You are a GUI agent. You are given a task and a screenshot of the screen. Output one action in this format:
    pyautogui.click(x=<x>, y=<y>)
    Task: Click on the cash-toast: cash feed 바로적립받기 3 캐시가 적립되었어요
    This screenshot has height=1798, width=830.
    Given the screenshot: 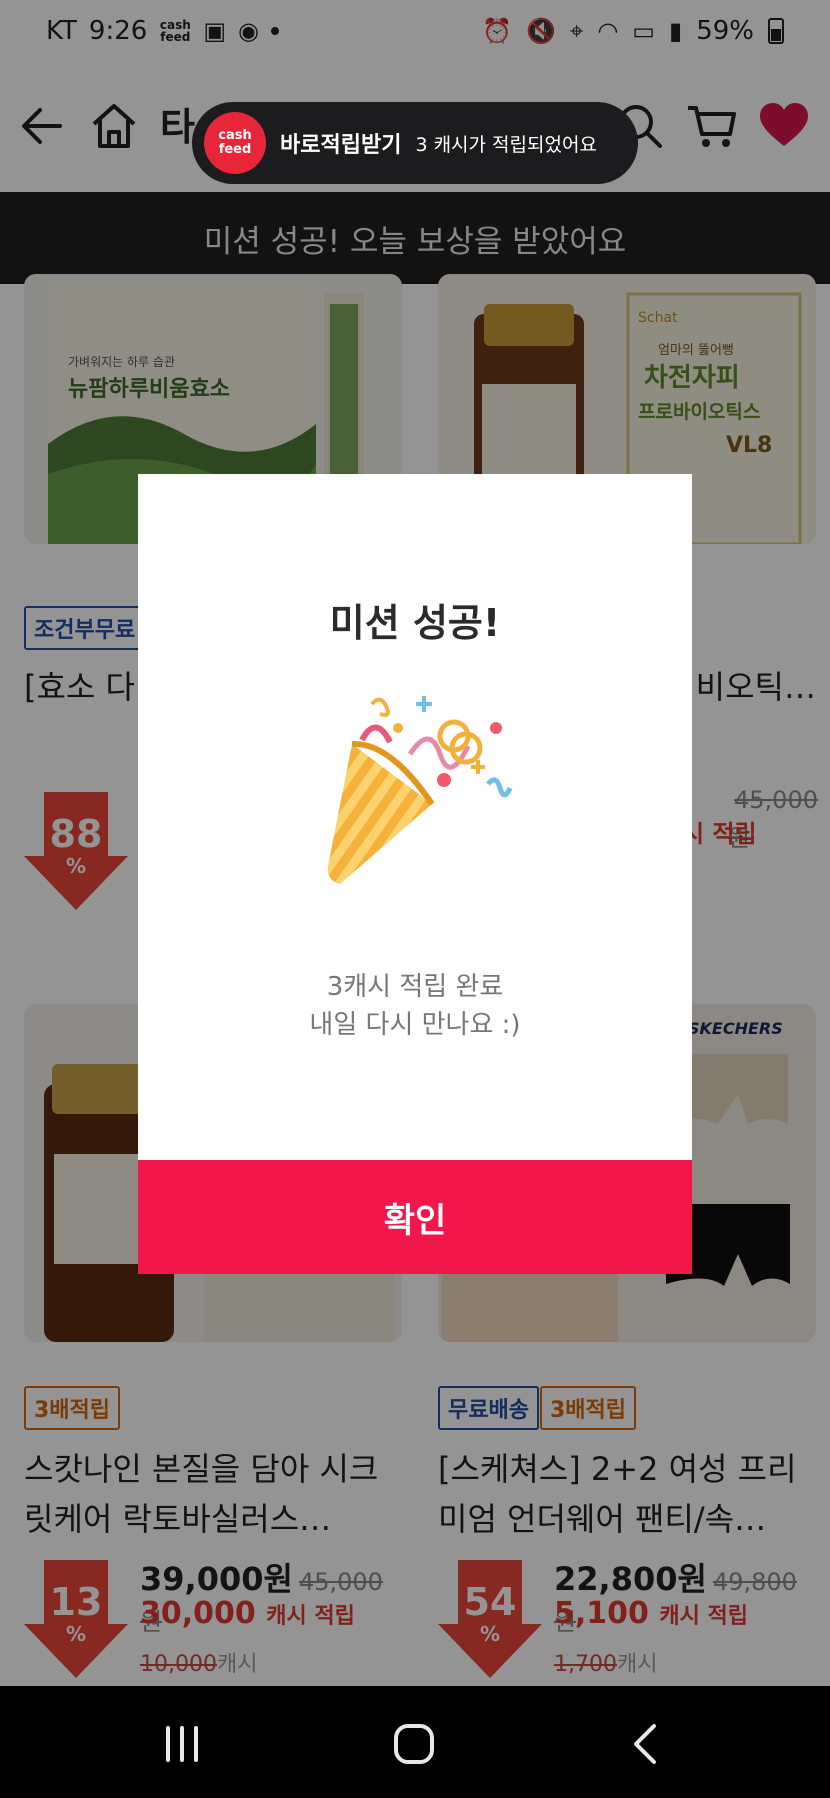 What is the action you would take?
    pyautogui.click(x=415, y=143)
    